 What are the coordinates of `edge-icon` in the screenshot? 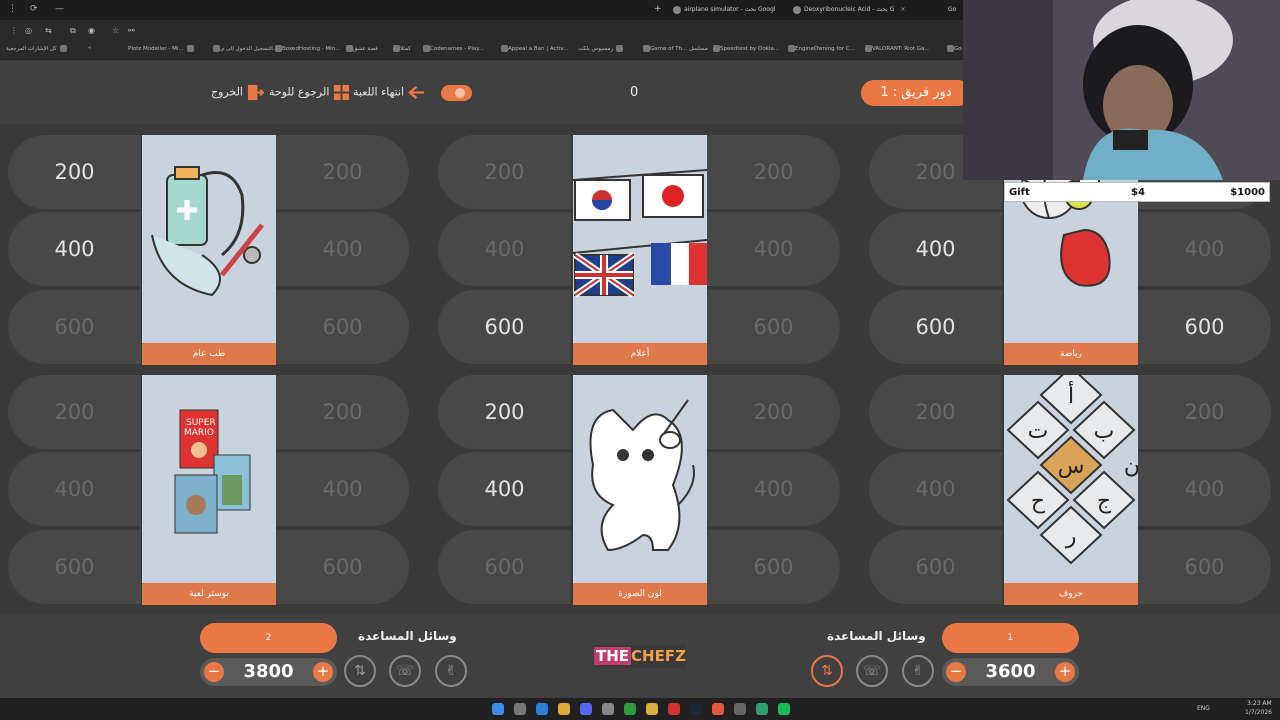 It's located at (542, 709).